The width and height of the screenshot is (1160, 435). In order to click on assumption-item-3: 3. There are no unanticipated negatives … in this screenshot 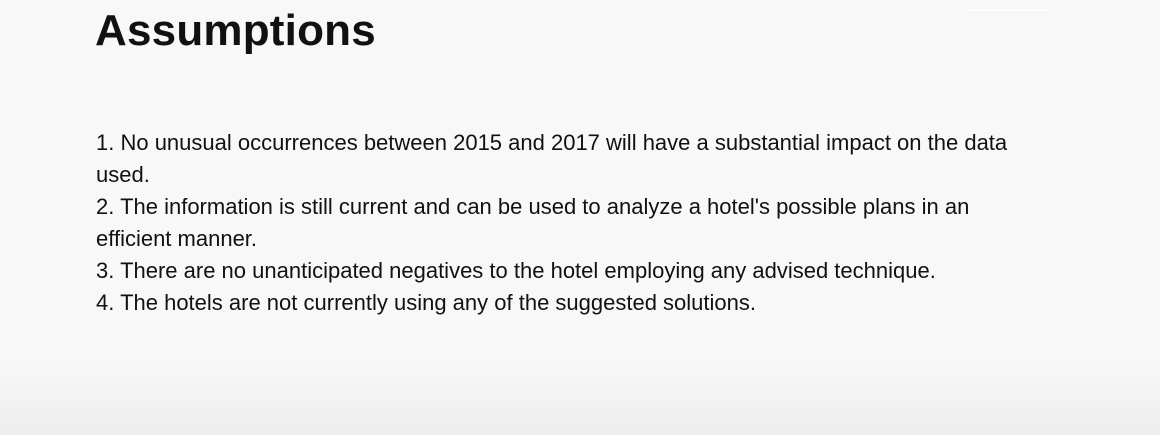, I will do `click(516, 270)`.